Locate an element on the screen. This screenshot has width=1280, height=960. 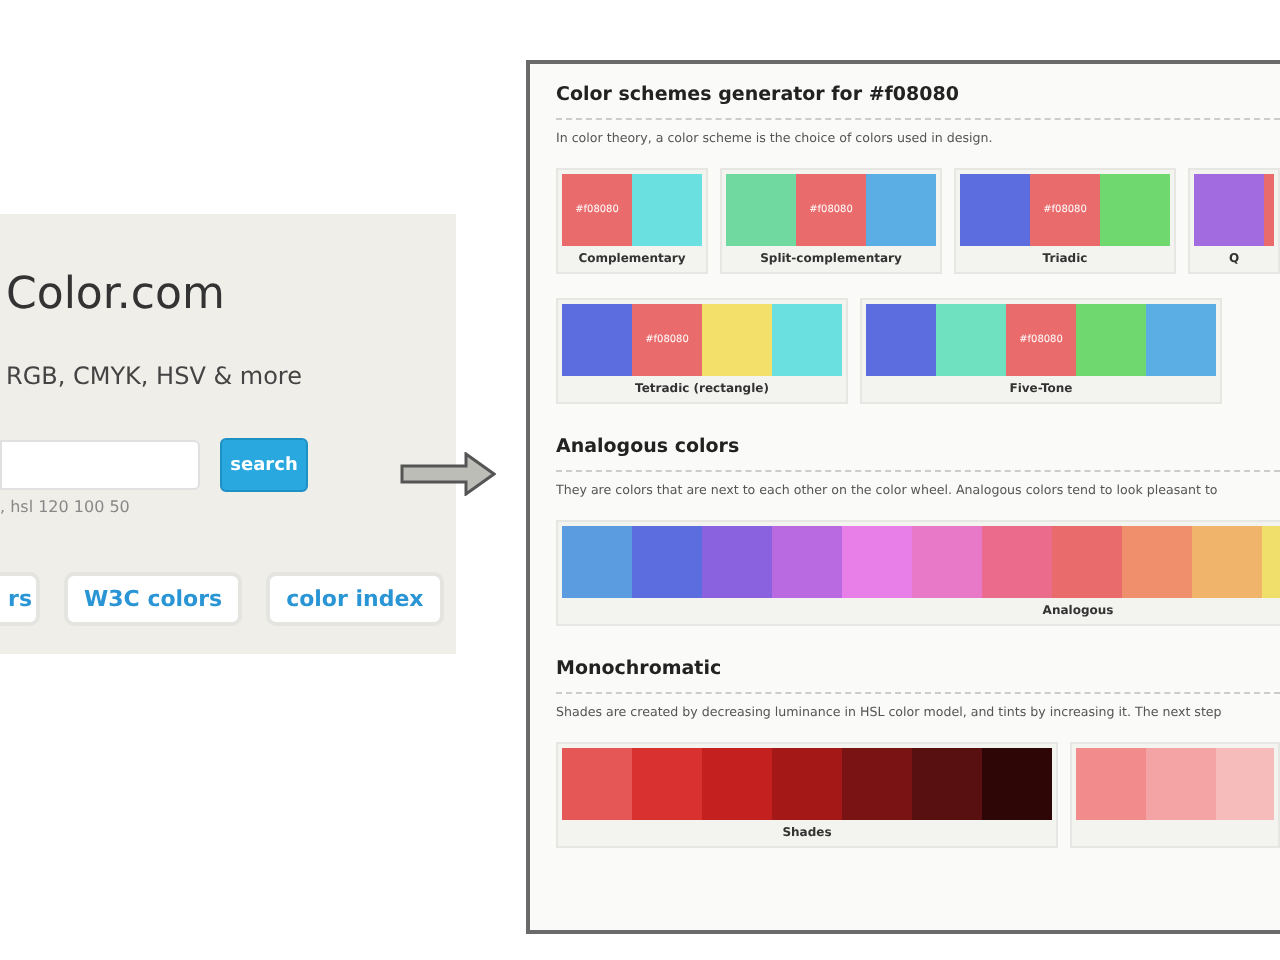
section-heading: Monochromatic is located at coordinates (918, 676).